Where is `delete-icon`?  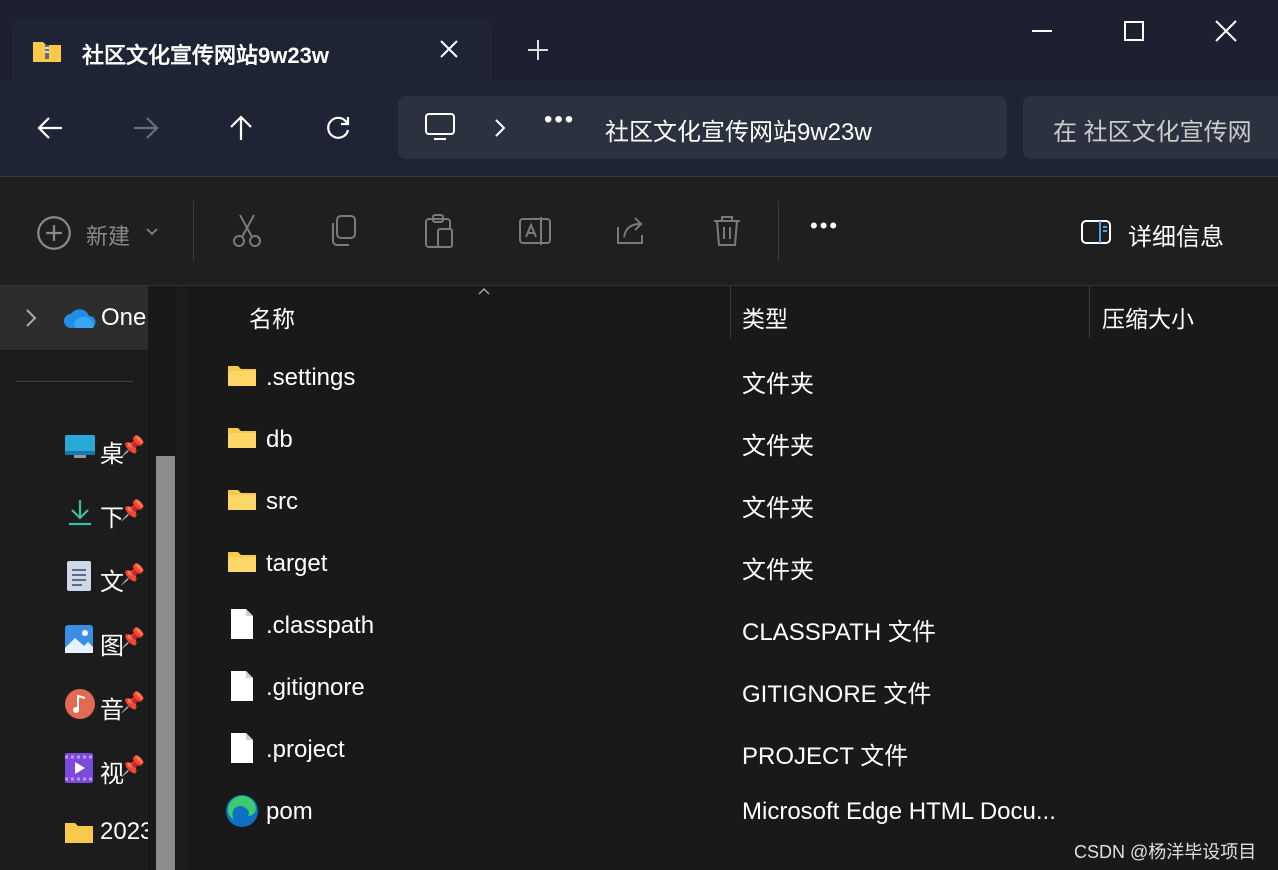 delete-icon is located at coordinates (727, 231).